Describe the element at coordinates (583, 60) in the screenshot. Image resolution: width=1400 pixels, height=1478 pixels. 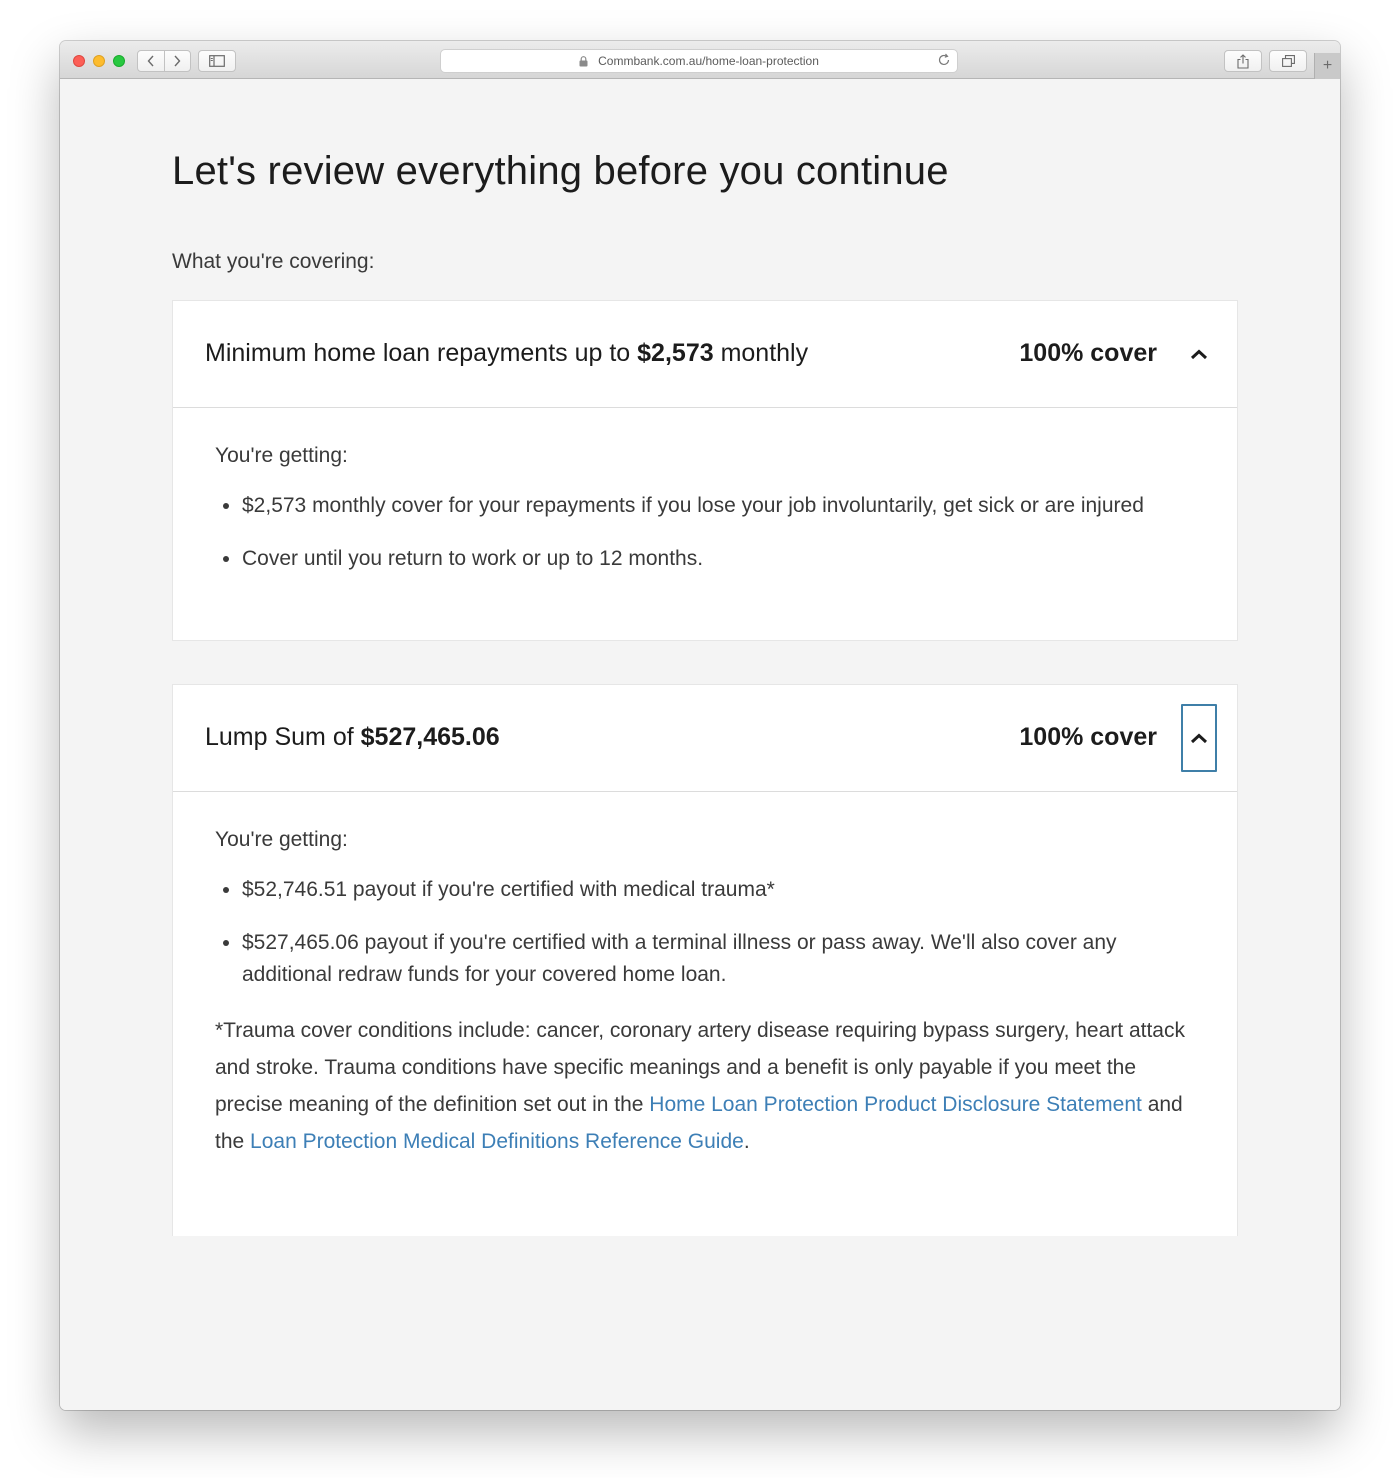
I see `lock-icon` at that location.